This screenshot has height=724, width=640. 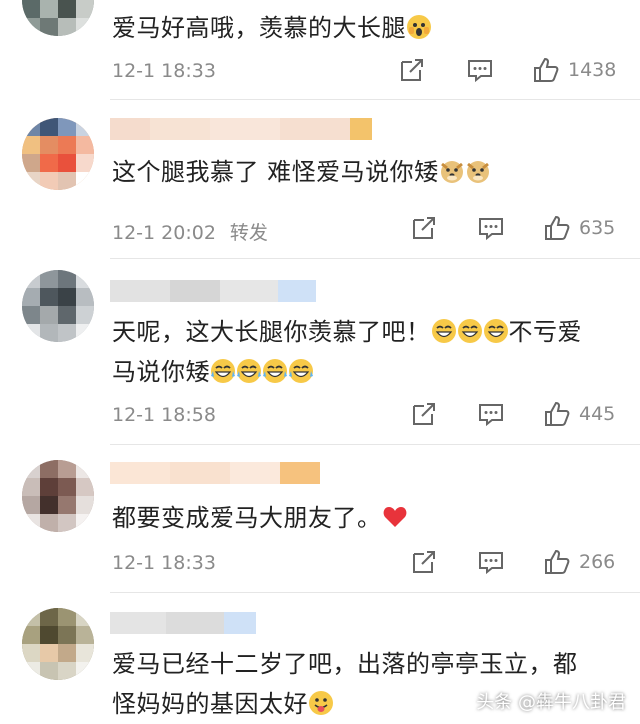 I want to click on like-button: 445, so click(x=579, y=414).